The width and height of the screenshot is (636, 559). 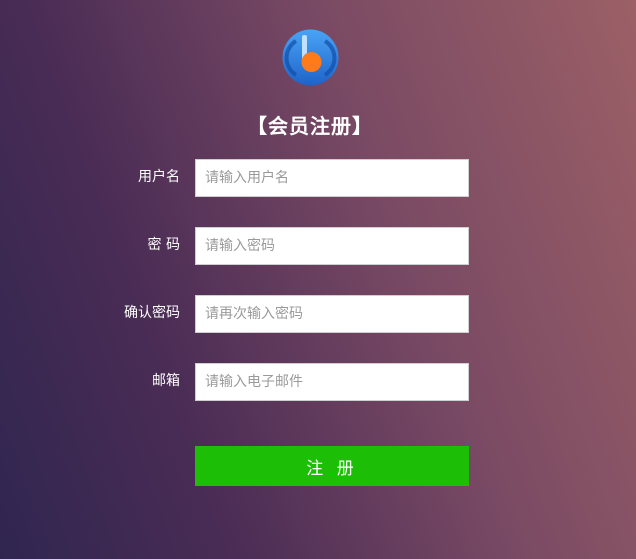 What do you see at coordinates (332, 382) in the screenshot?
I see `email-input` at bounding box center [332, 382].